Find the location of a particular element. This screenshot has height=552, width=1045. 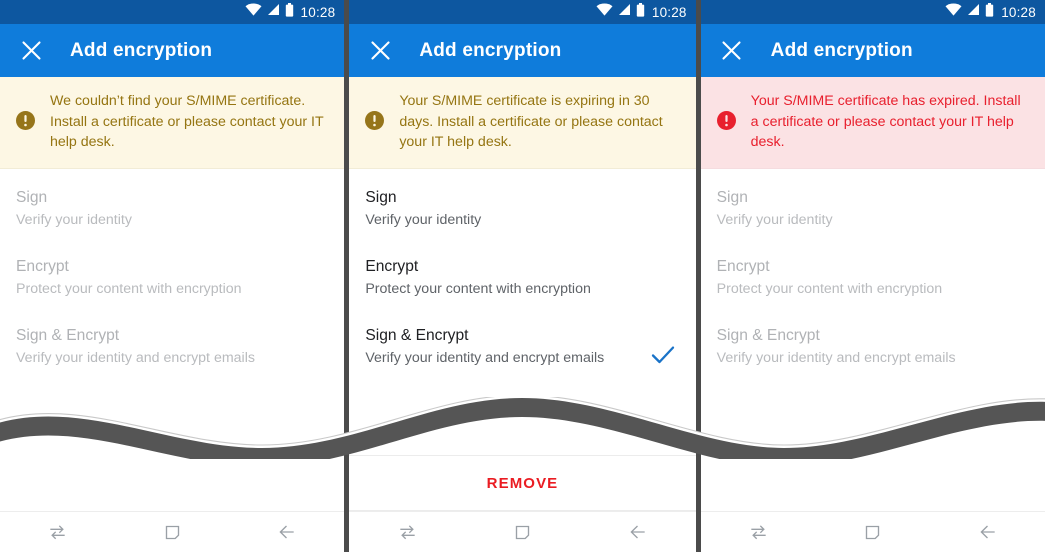

remove-button: REMOVE is located at coordinates (522, 483).